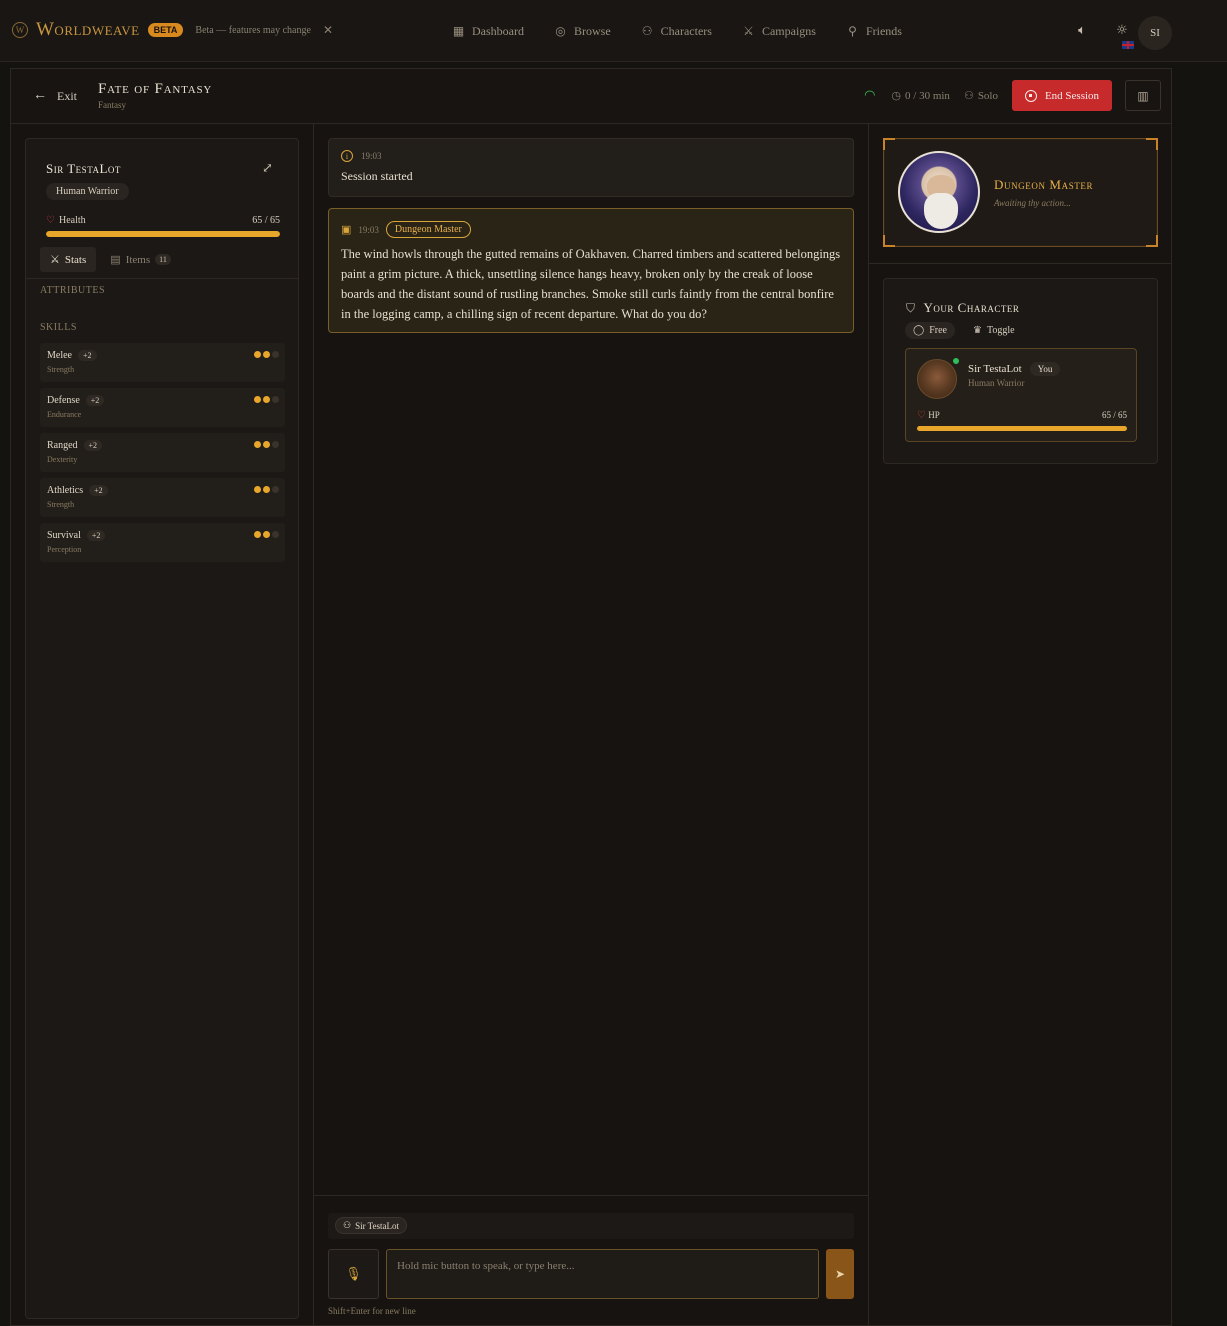 The image size is (1227, 1326). I want to click on info-icon: i, so click(347, 156).